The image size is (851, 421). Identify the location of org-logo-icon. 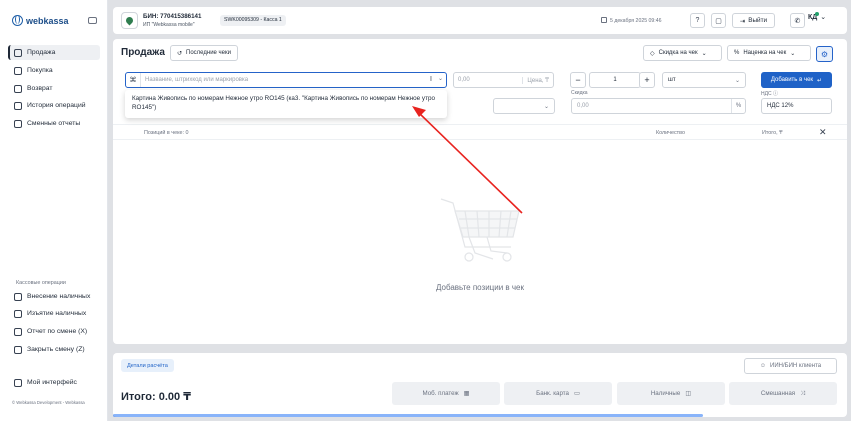
(129, 20).